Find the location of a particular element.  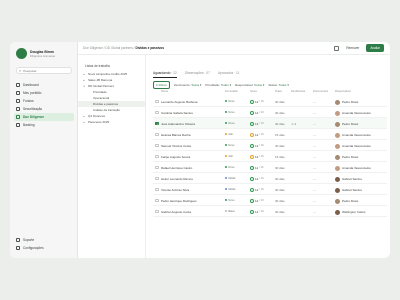

tree-item: ▸ Pareceres 2025 is located at coordinates (111, 122).